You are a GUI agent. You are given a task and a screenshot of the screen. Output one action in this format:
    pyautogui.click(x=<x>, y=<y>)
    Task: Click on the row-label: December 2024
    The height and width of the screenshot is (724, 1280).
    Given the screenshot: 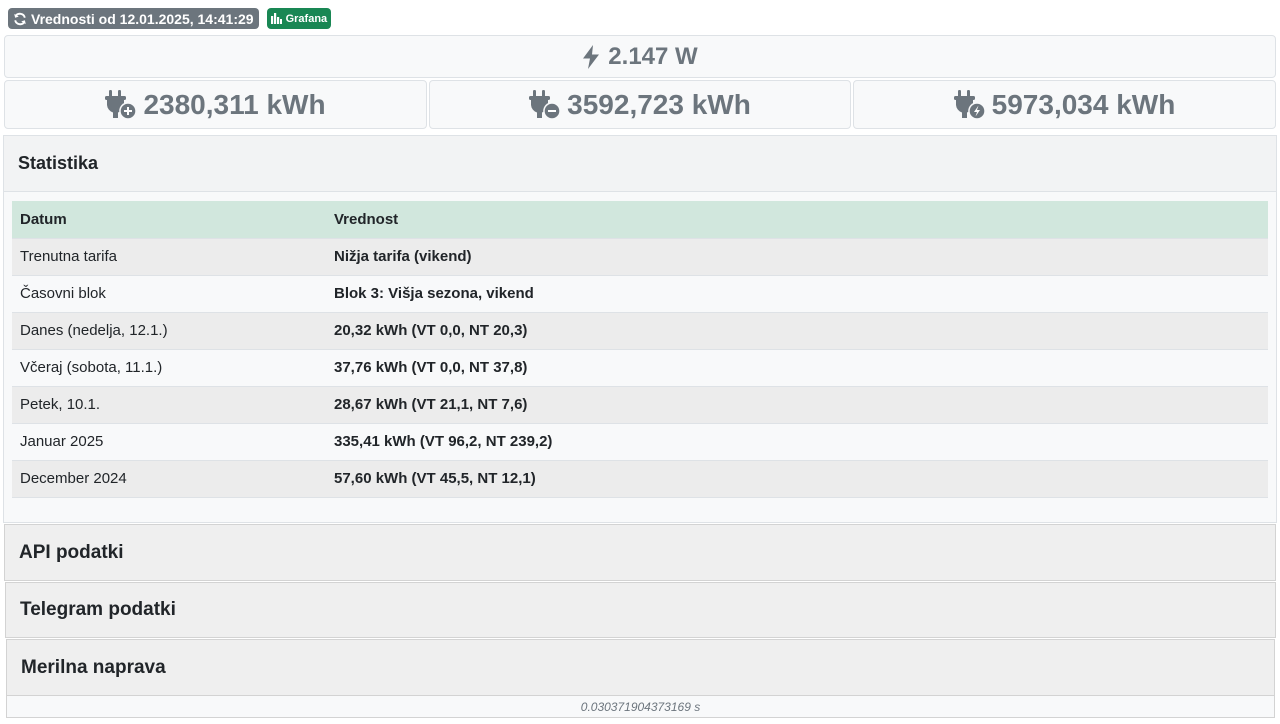 What is the action you would take?
    pyautogui.click(x=169, y=479)
    